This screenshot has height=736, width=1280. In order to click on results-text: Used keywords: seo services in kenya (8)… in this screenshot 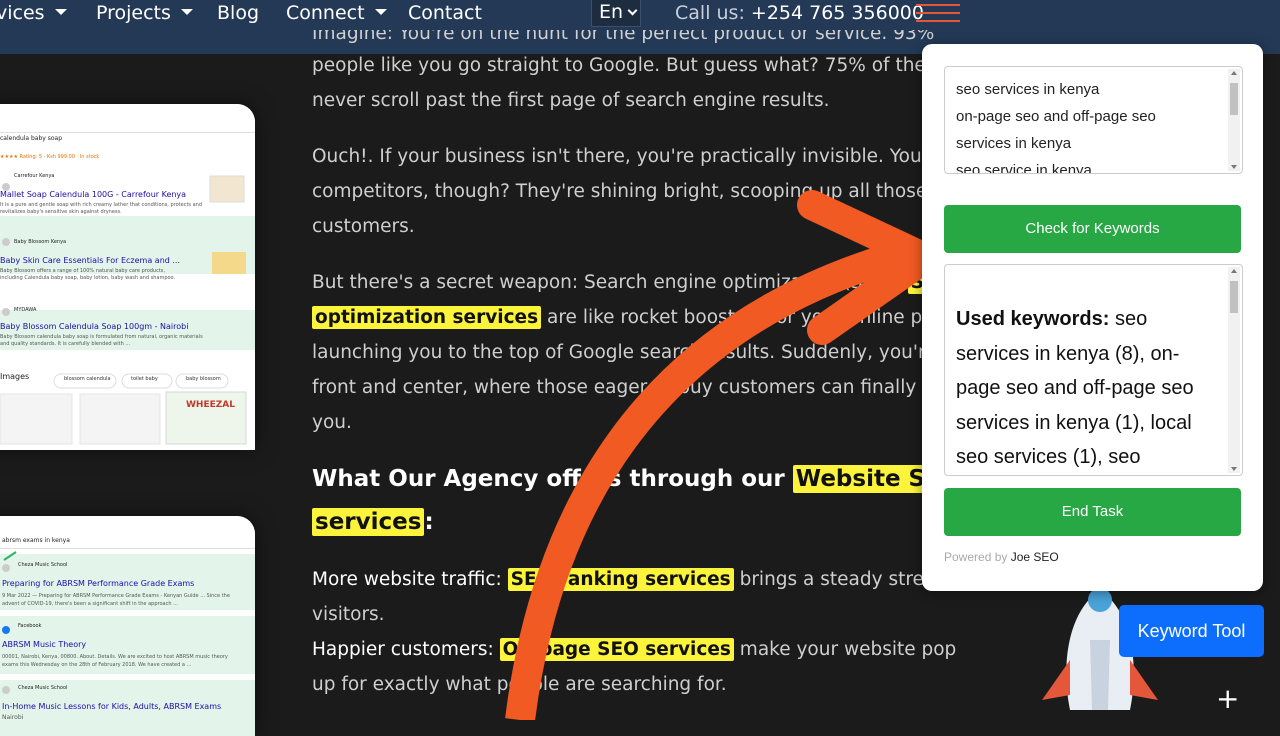, I will do `click(1087, 388)`.